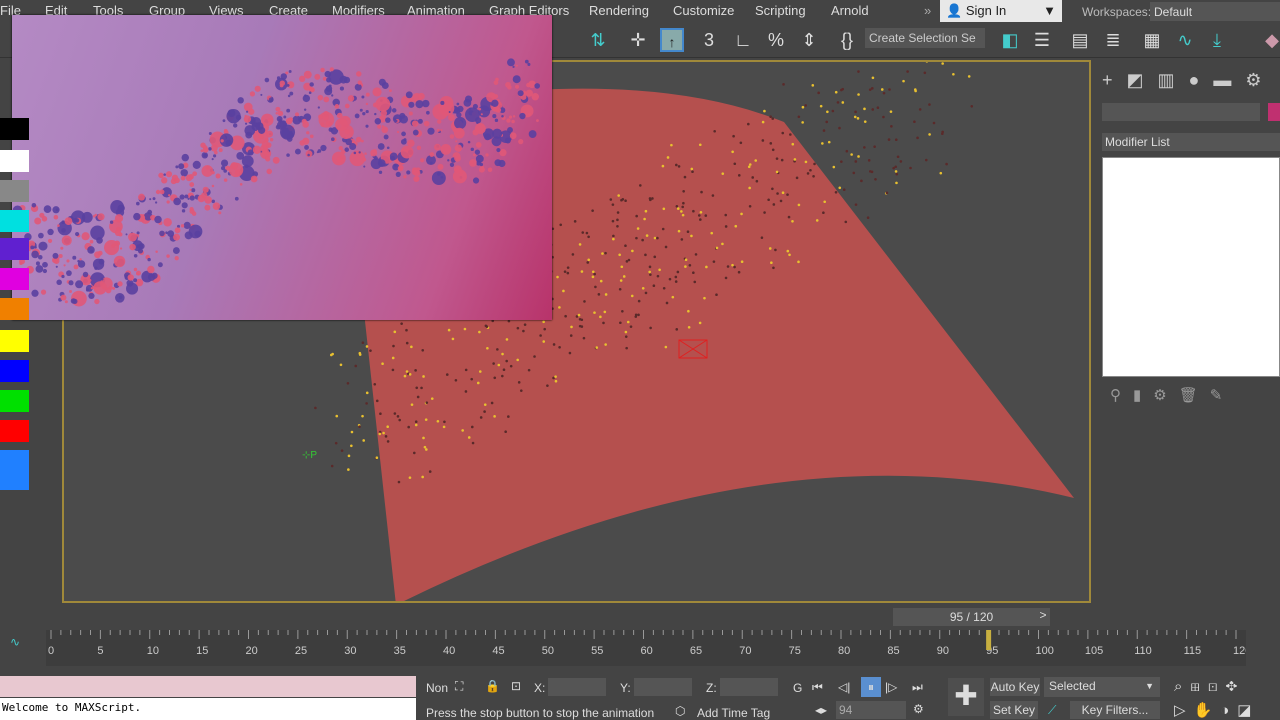 This screenshot has width=1280, height=720. Describe the element at coordinates (821, 710) in the screenshot. I see `frame-spinner-icon: ◂▸` at that location.